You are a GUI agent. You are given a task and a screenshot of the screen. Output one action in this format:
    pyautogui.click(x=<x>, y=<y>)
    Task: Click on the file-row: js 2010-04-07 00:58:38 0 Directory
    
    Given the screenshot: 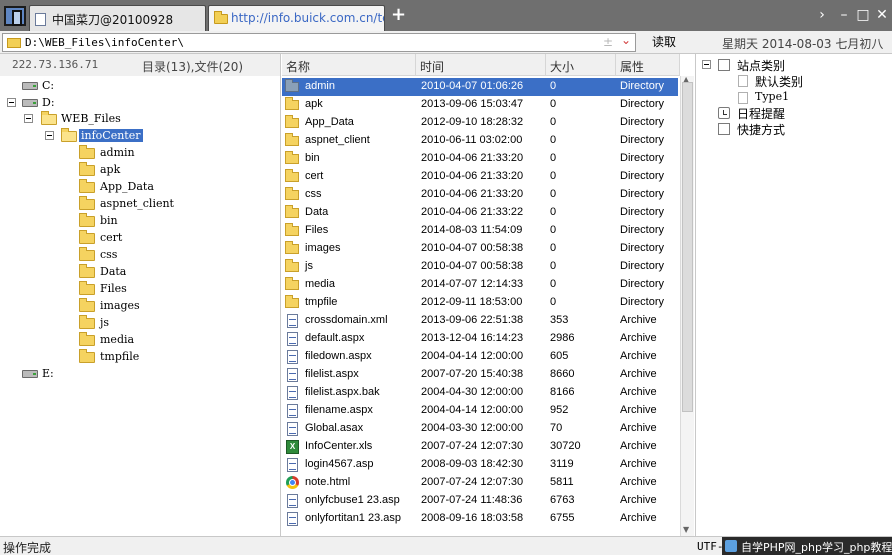 What is the action you would take?
    pyautogui.click(x=480, y=267)
    